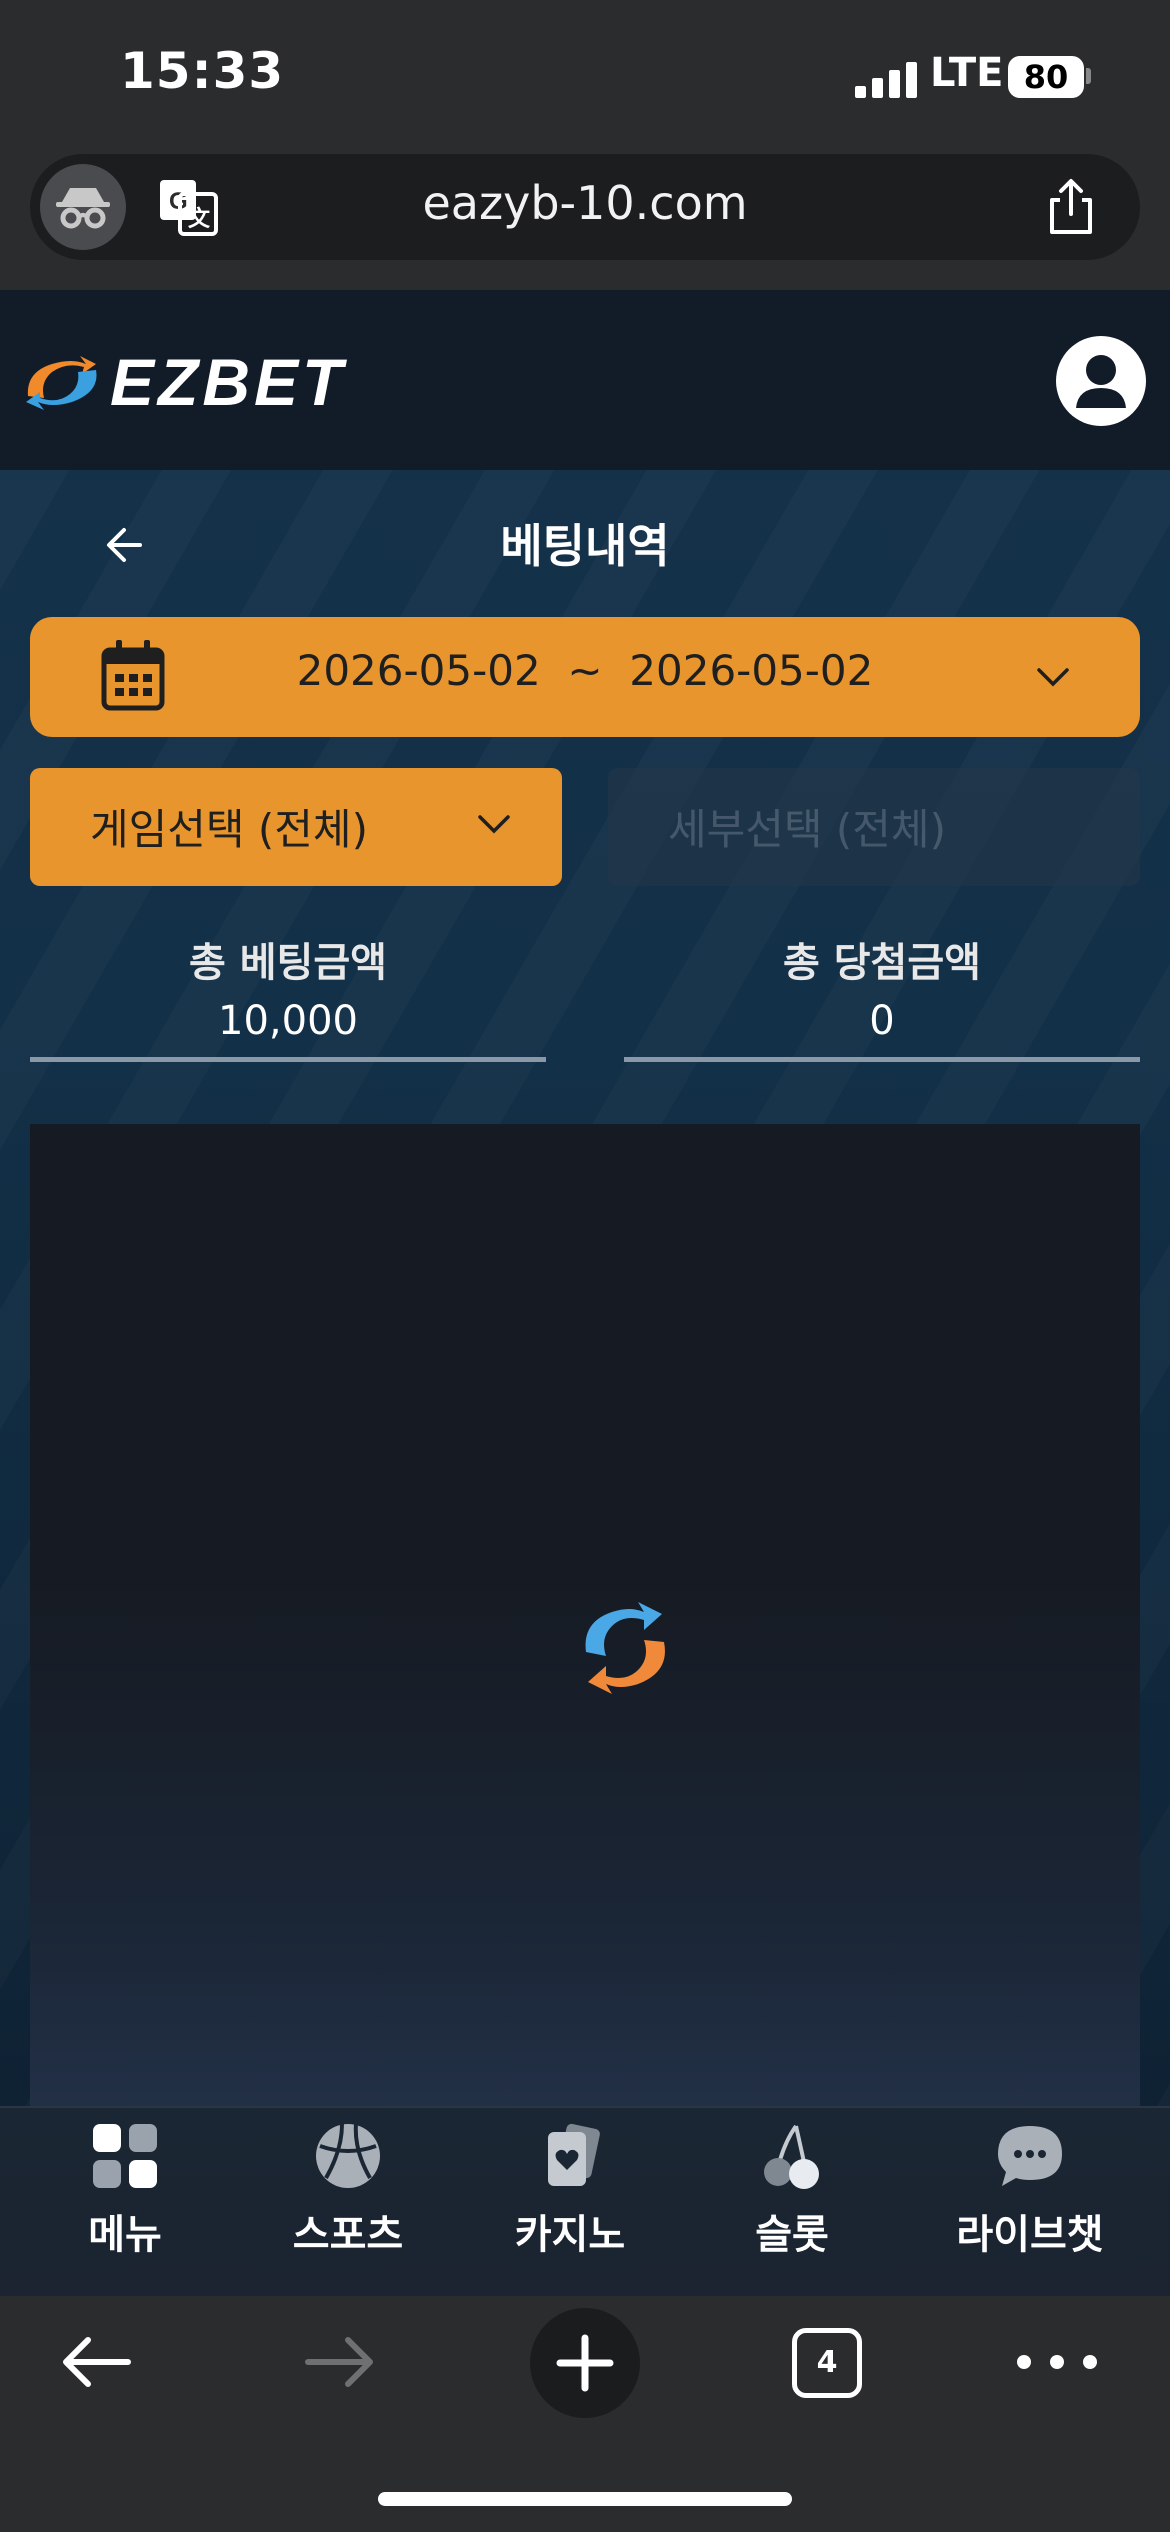 This screenshot has height=2532, width=1170. I want to click on total-win-label: 총 당첨금액, so click(882, 963).